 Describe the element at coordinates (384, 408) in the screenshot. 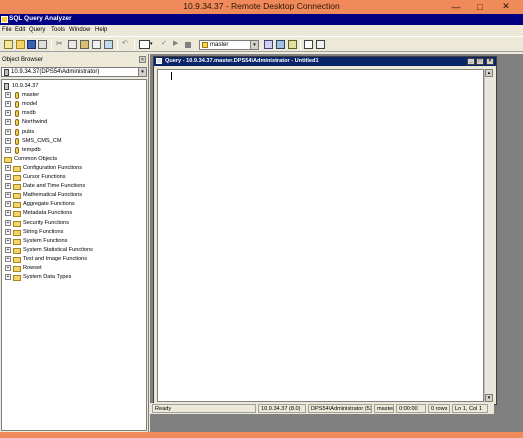

I see `status-database: master` at that location.